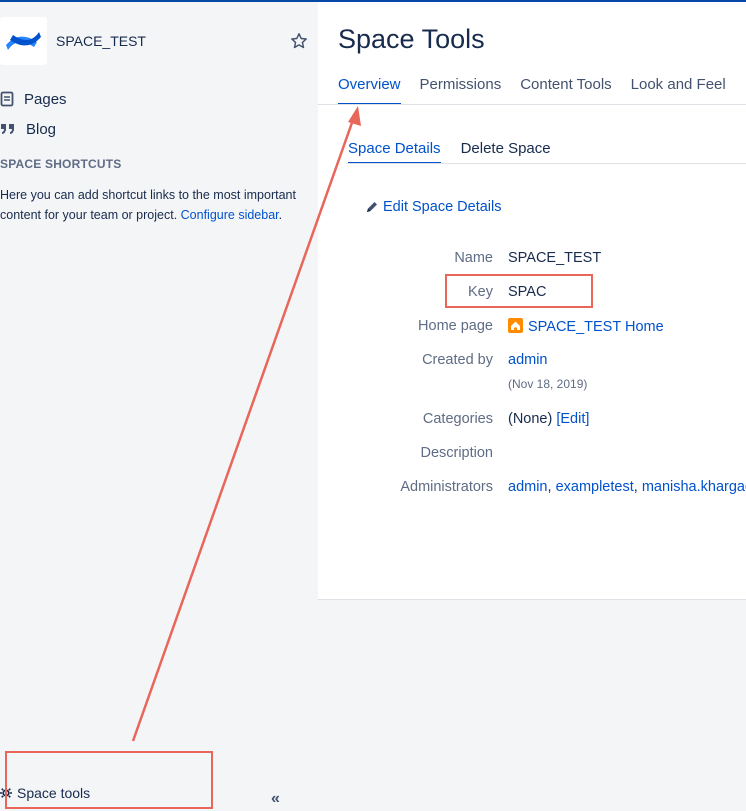  I want to click on categories-value: (None) [Edit], so click(548, 419).